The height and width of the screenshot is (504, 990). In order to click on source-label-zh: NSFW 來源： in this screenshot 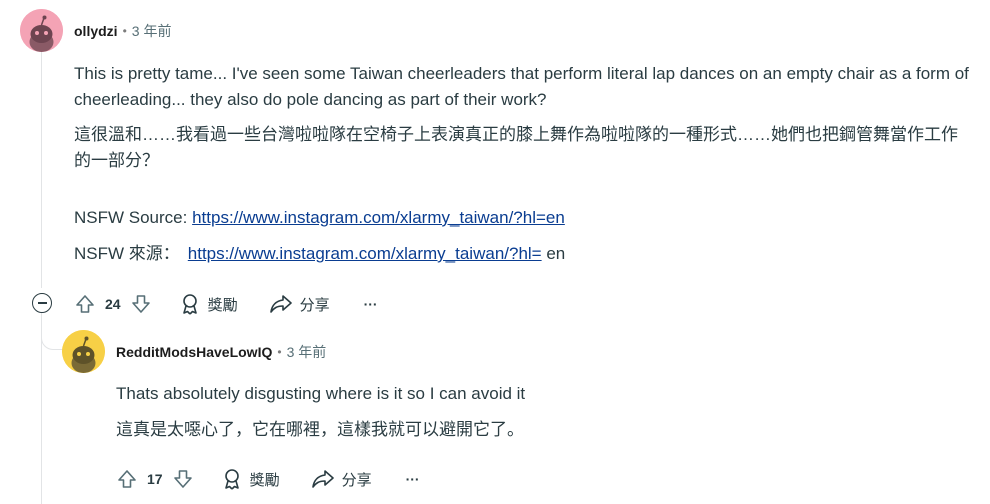, I will do `click(127, 253)`.